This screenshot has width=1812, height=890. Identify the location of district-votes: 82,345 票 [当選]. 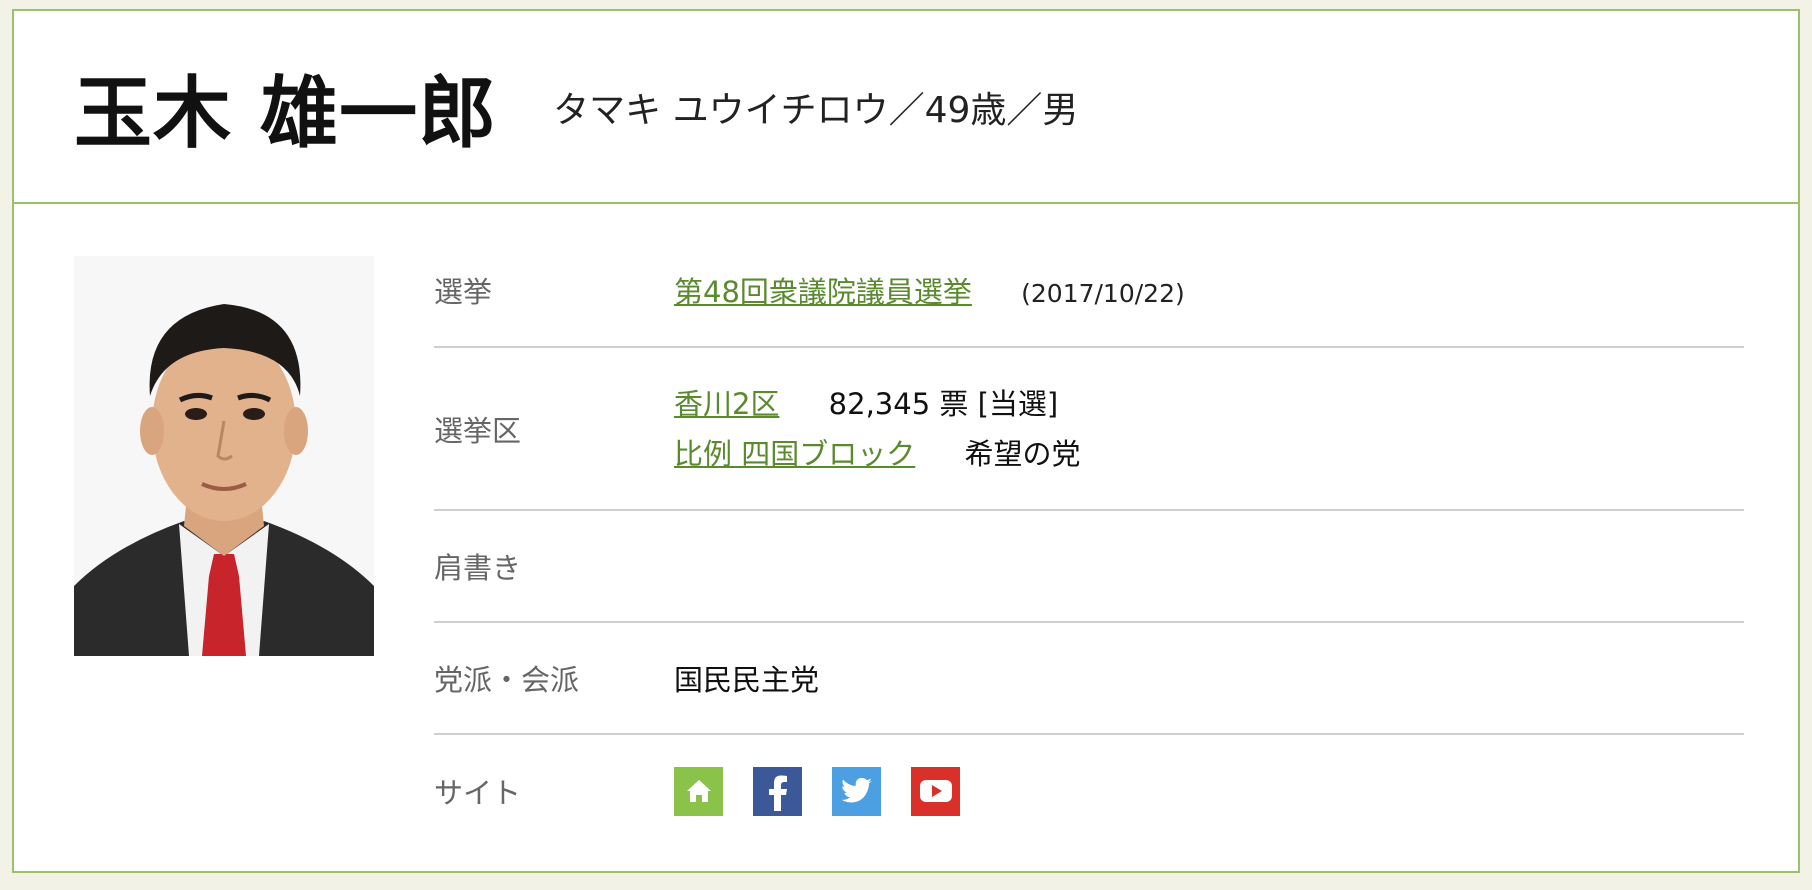
(943, 403).